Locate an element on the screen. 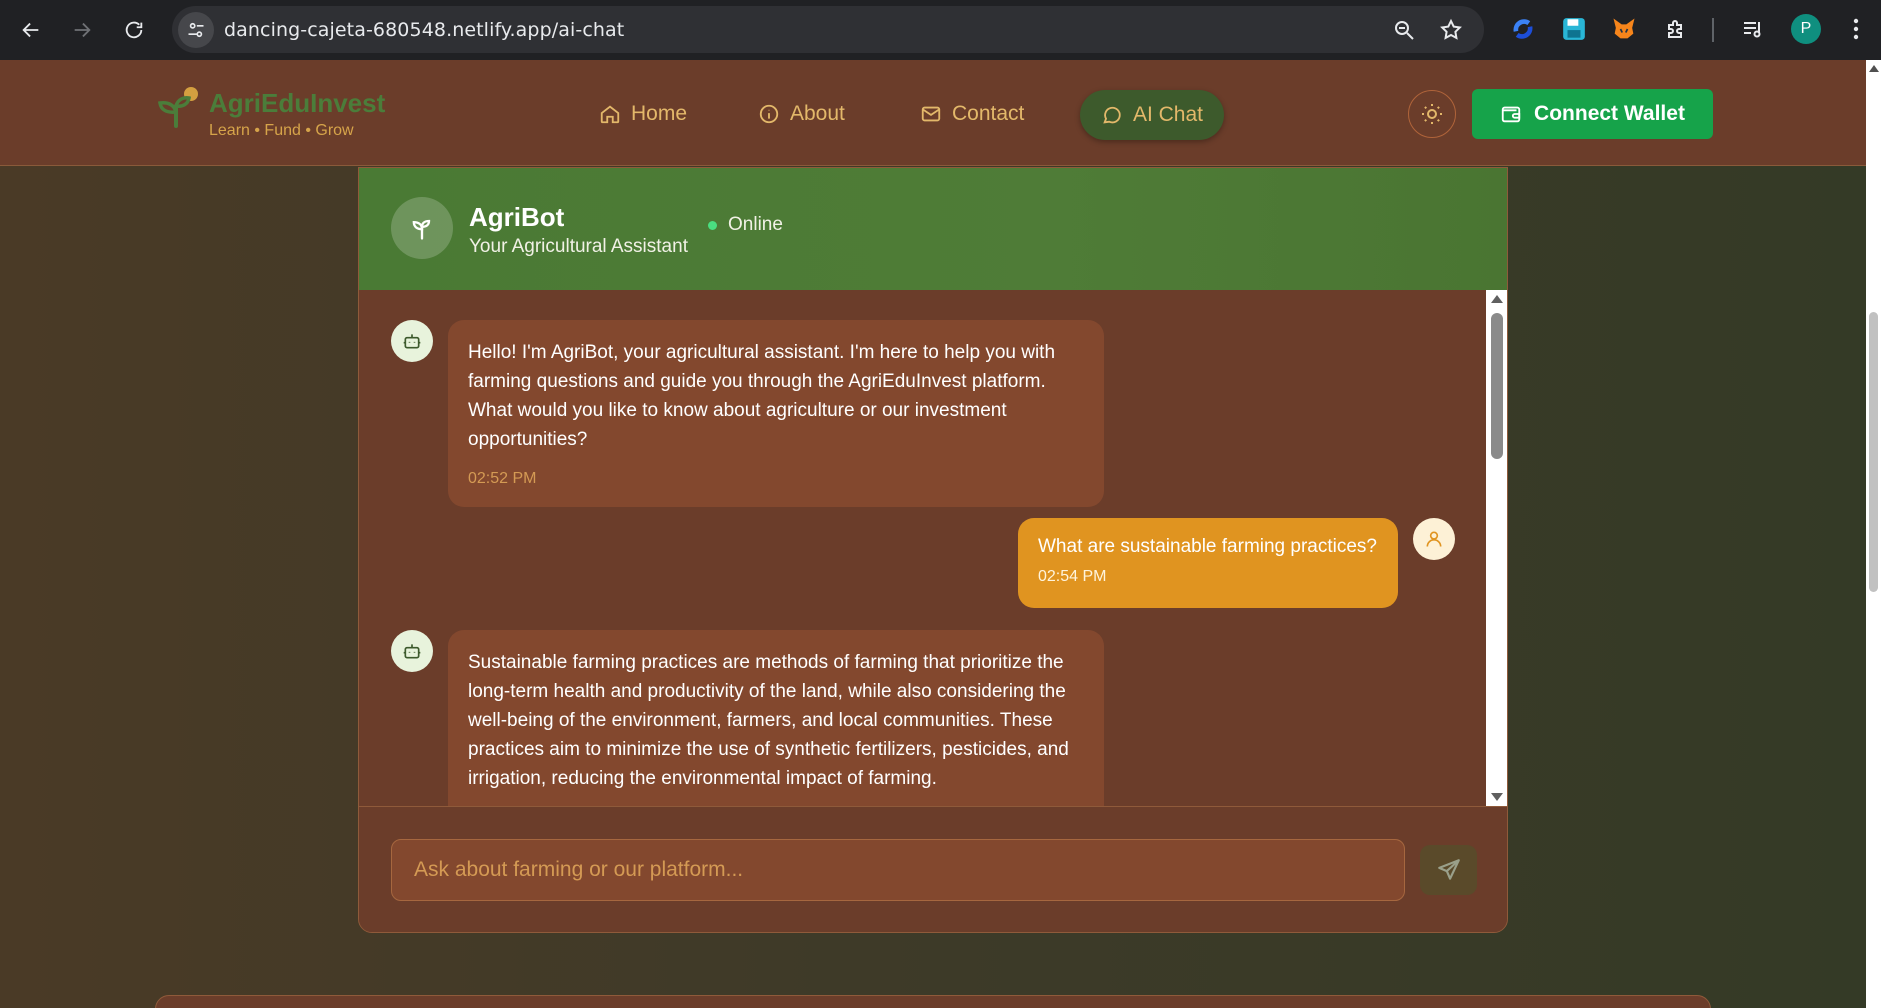 The image size is (1881, 1008). bot-role: Your Agricultural Assistant is located at coordinates (578, 246).